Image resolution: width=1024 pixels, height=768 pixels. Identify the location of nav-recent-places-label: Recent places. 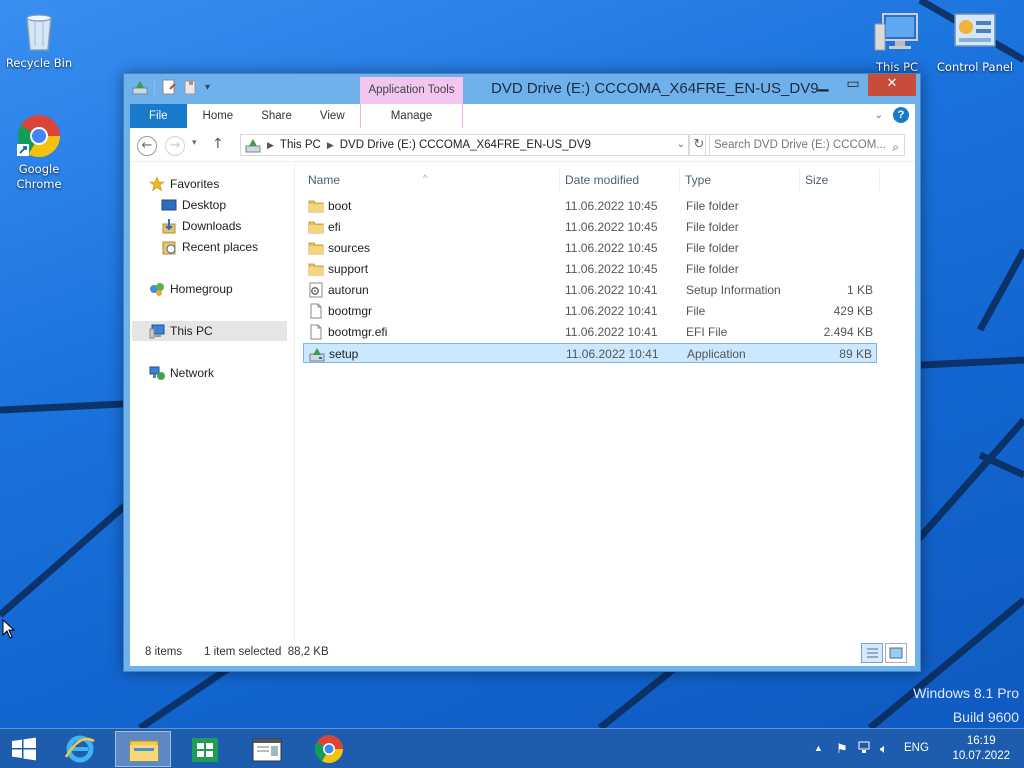
(220, 247).